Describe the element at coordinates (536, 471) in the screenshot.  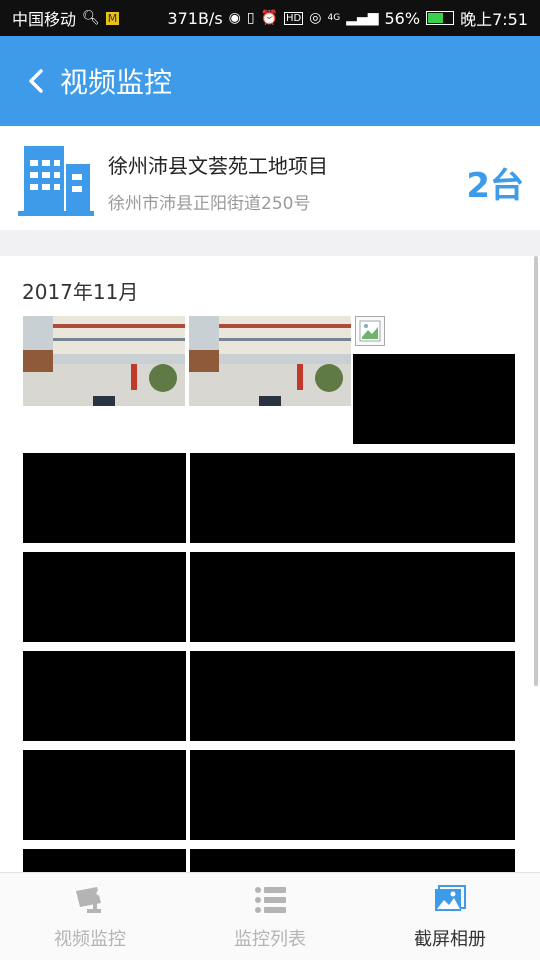
I see `gallery-scrollbar` at that location.